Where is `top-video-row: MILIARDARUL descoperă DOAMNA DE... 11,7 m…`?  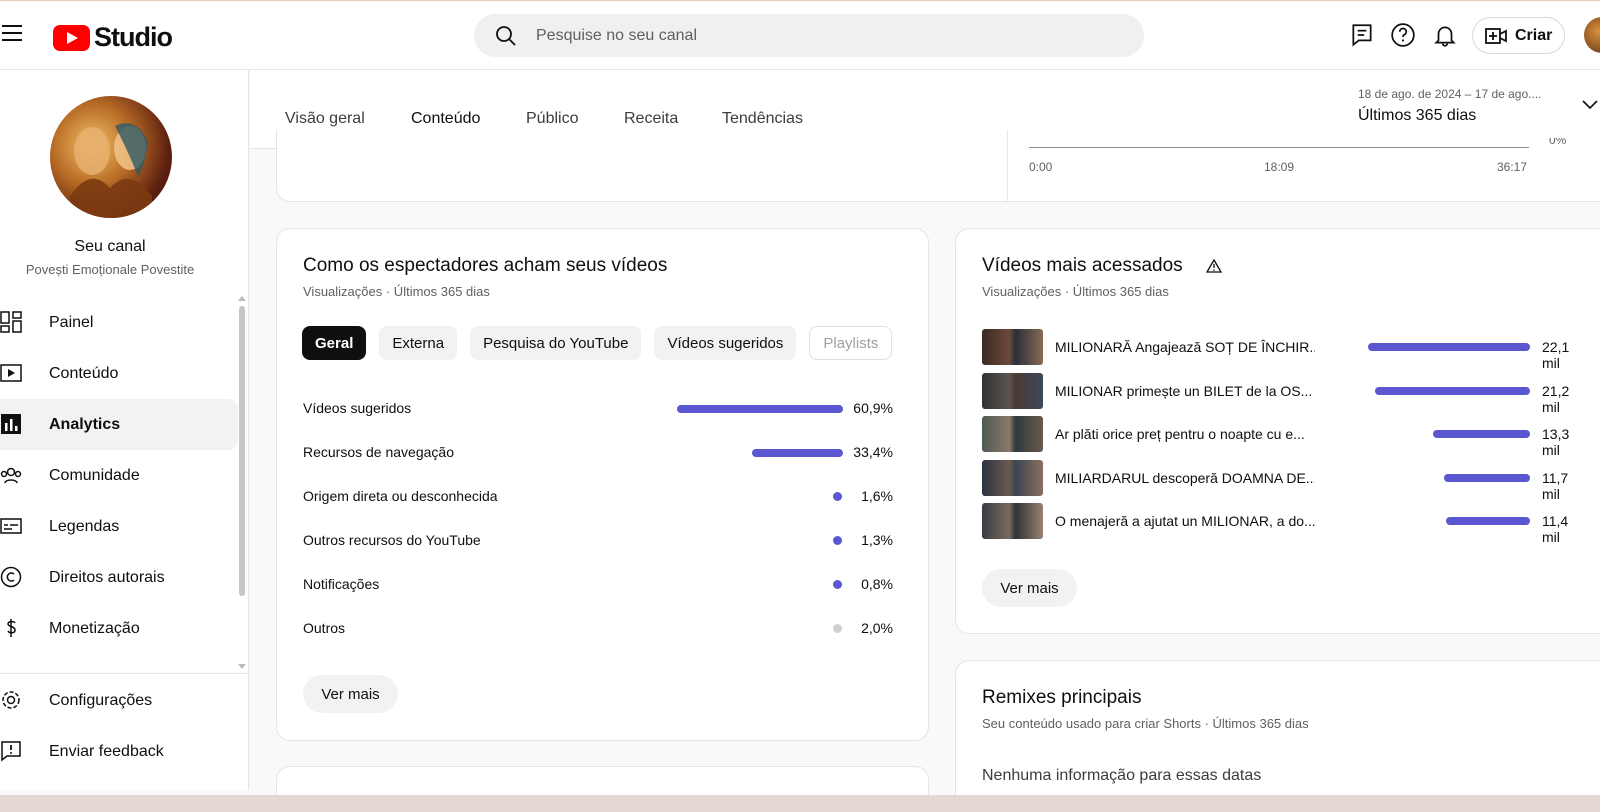
top-video-row: MILIARDARUL descoperă DOAMNA DE... 11,7 m… is located at coordinates (1282, 480).